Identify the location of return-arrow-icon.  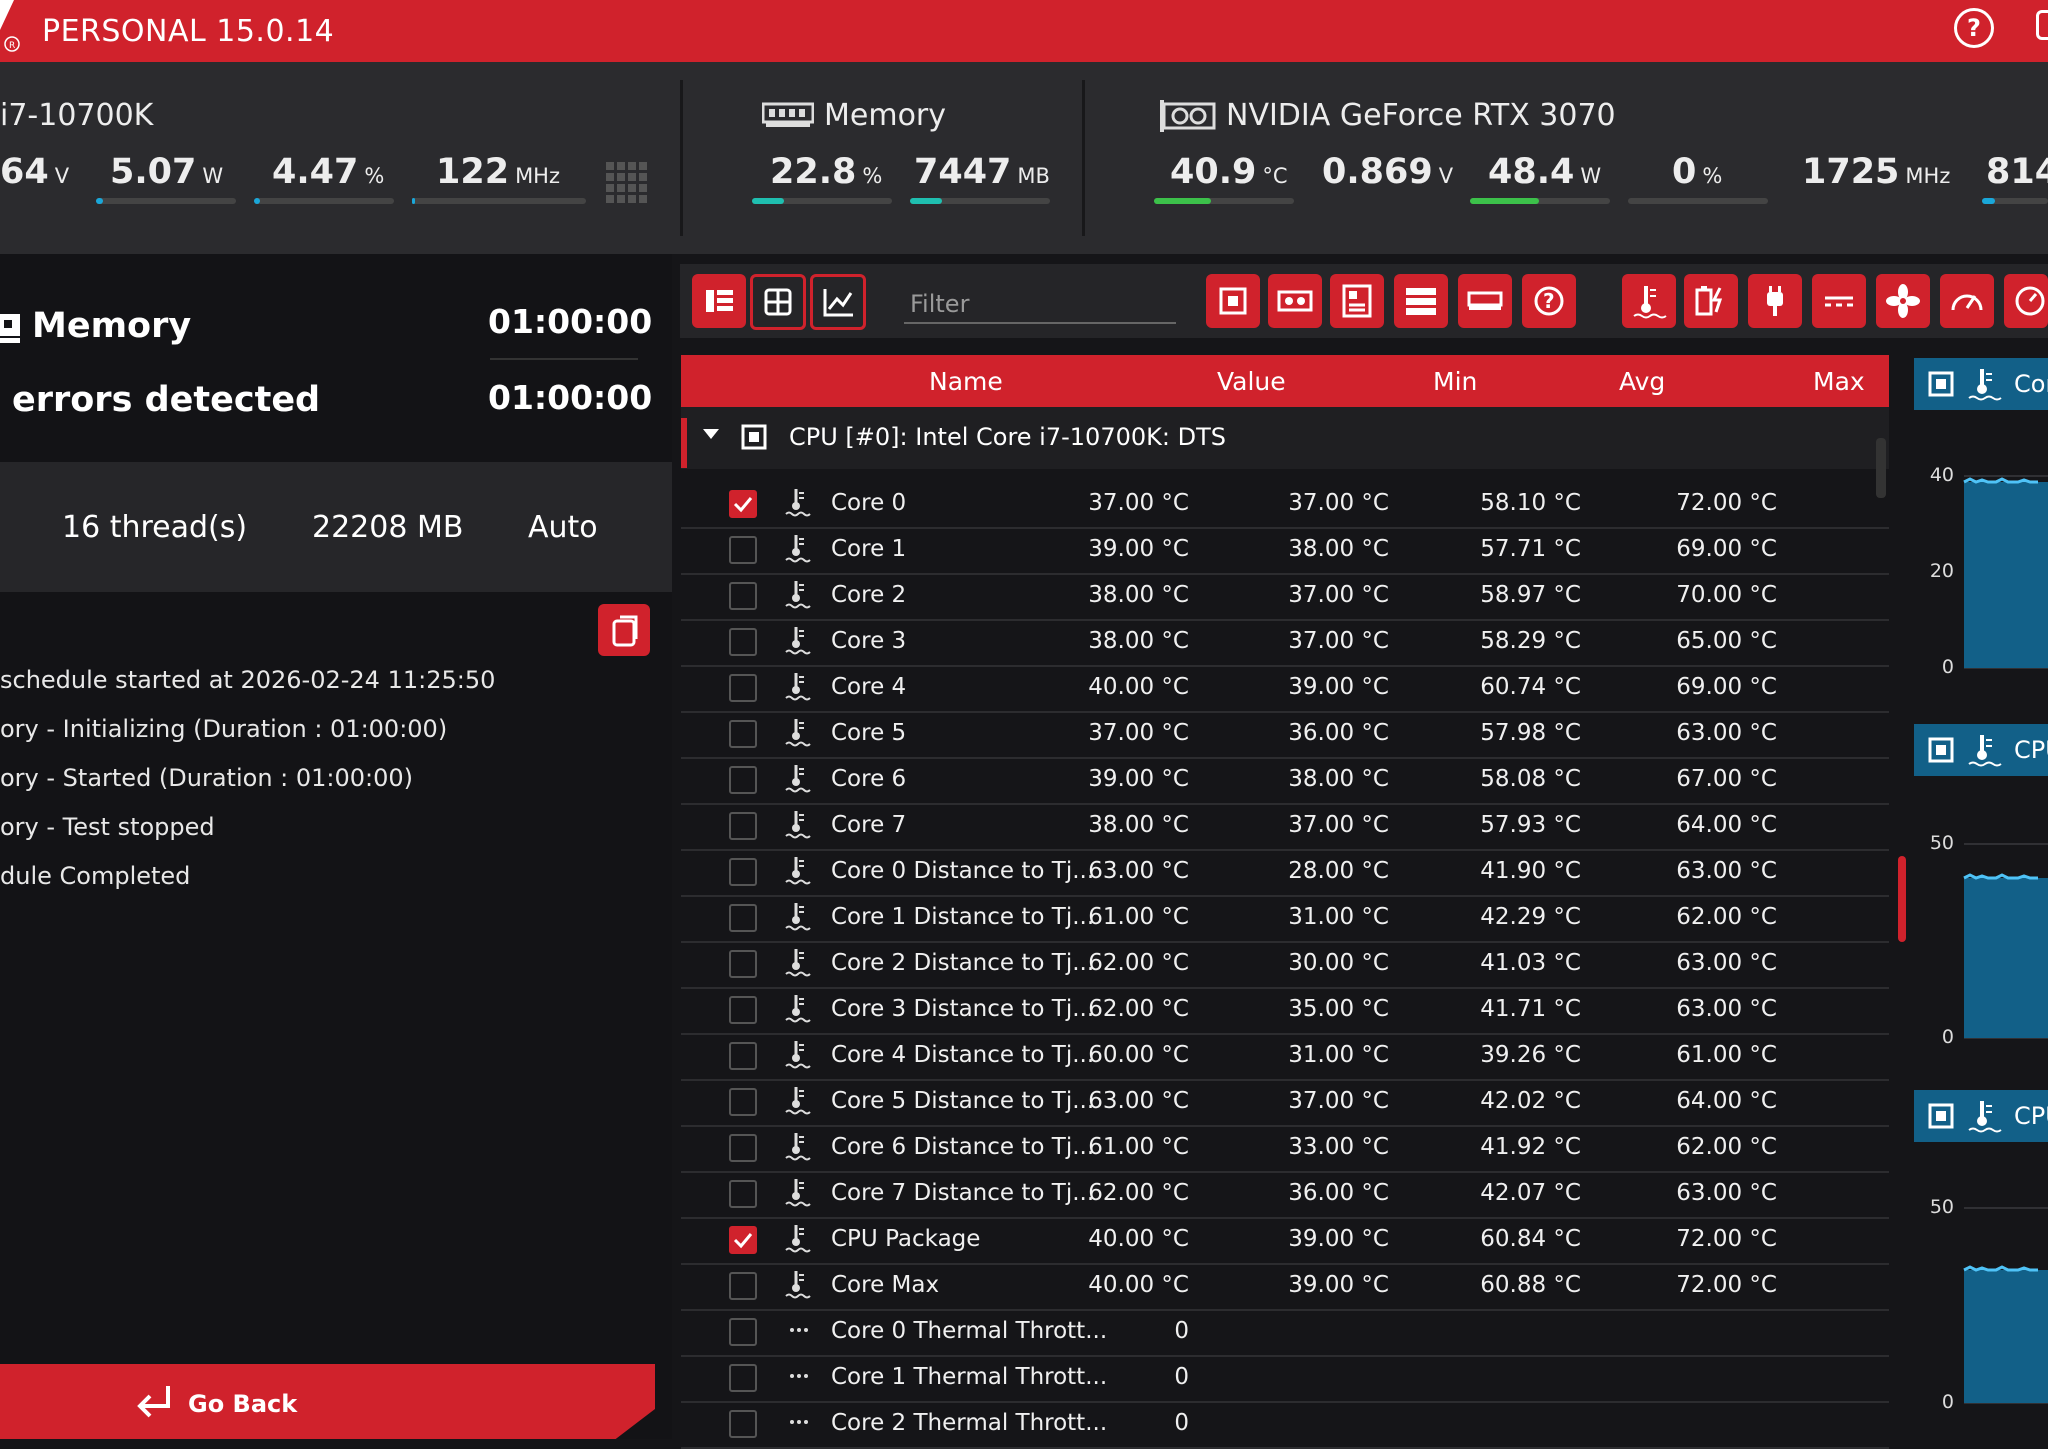
(153, 1402).